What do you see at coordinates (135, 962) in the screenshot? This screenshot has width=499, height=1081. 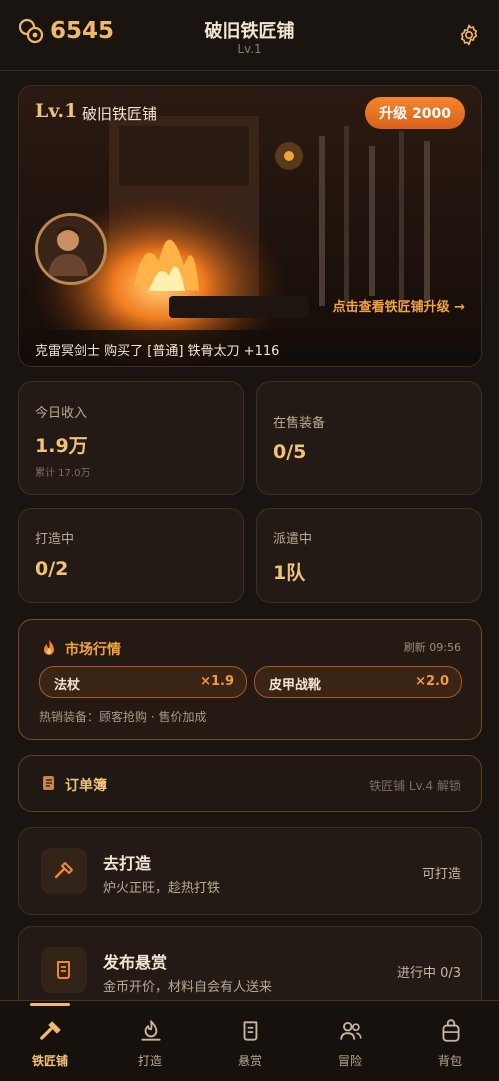 I see `action-title: 发布悬赏` at bounding box center [135, 962].